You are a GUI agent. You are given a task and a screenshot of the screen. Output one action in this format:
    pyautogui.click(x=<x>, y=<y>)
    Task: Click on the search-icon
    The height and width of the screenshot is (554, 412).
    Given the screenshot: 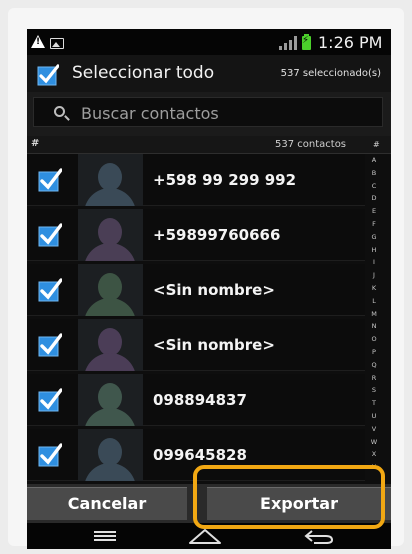 What is the action you would take?
    pyautogui.click(x=59, y=111)
    